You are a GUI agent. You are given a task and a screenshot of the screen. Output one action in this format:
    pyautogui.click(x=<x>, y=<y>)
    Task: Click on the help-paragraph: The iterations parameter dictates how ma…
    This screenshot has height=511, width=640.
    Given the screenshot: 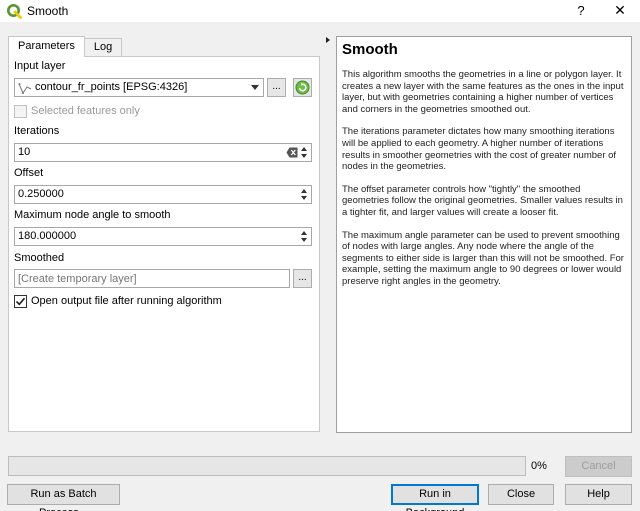 What is the action you would take?
    pyautogui.click(x=479, y=149)
    